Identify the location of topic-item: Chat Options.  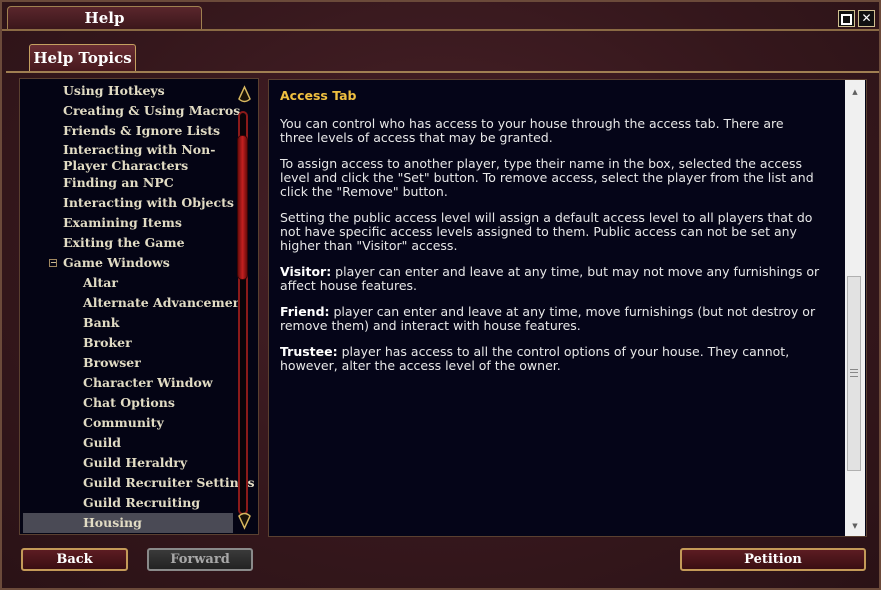
(127, 403).